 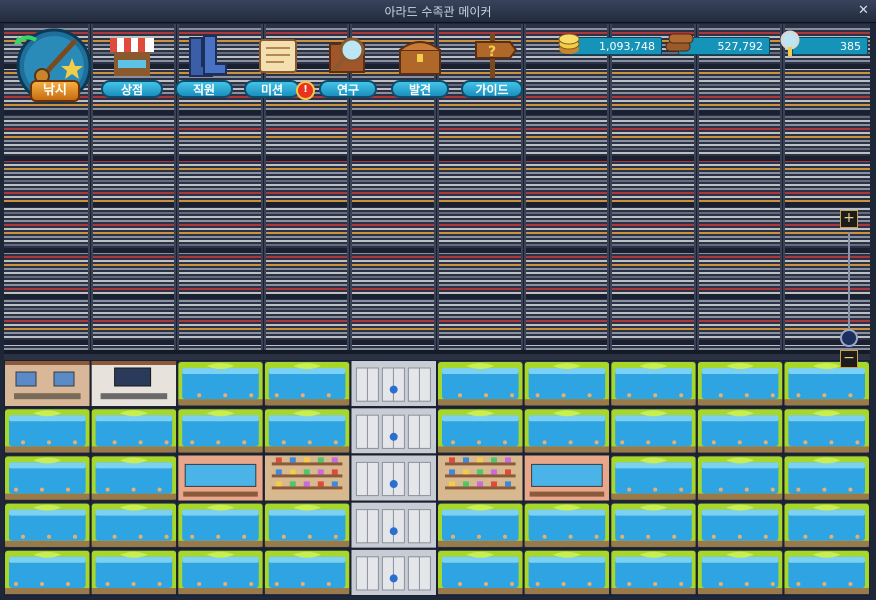 What do you see at coordinates (134, 525) in the screenshot?
I see `room-tank-r3-c1` at bounding box center [134, 525].